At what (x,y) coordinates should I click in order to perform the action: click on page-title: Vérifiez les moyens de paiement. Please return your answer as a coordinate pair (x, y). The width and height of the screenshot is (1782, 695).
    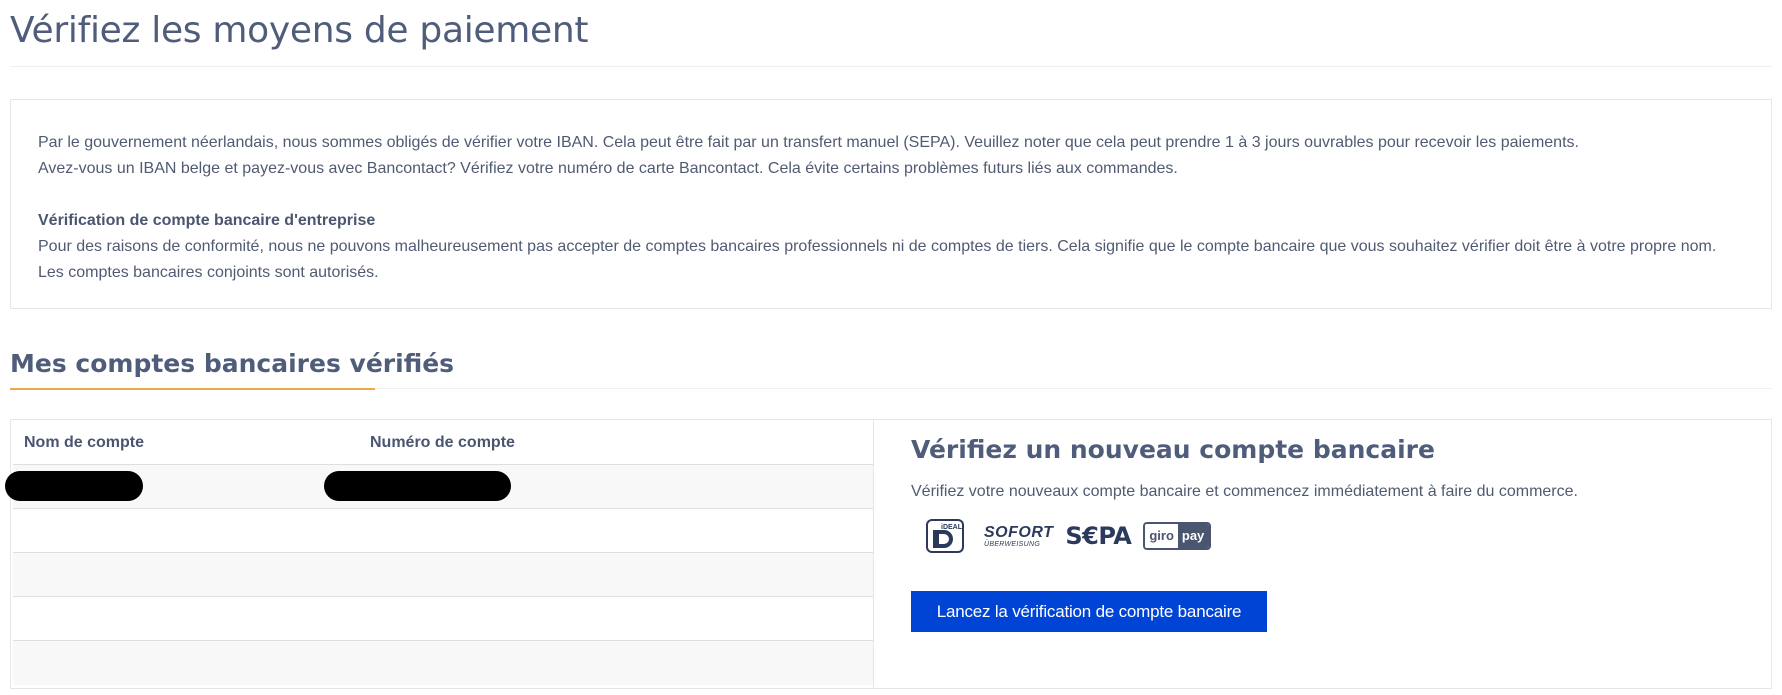
    Looking at the image, I should click on (299, 30).